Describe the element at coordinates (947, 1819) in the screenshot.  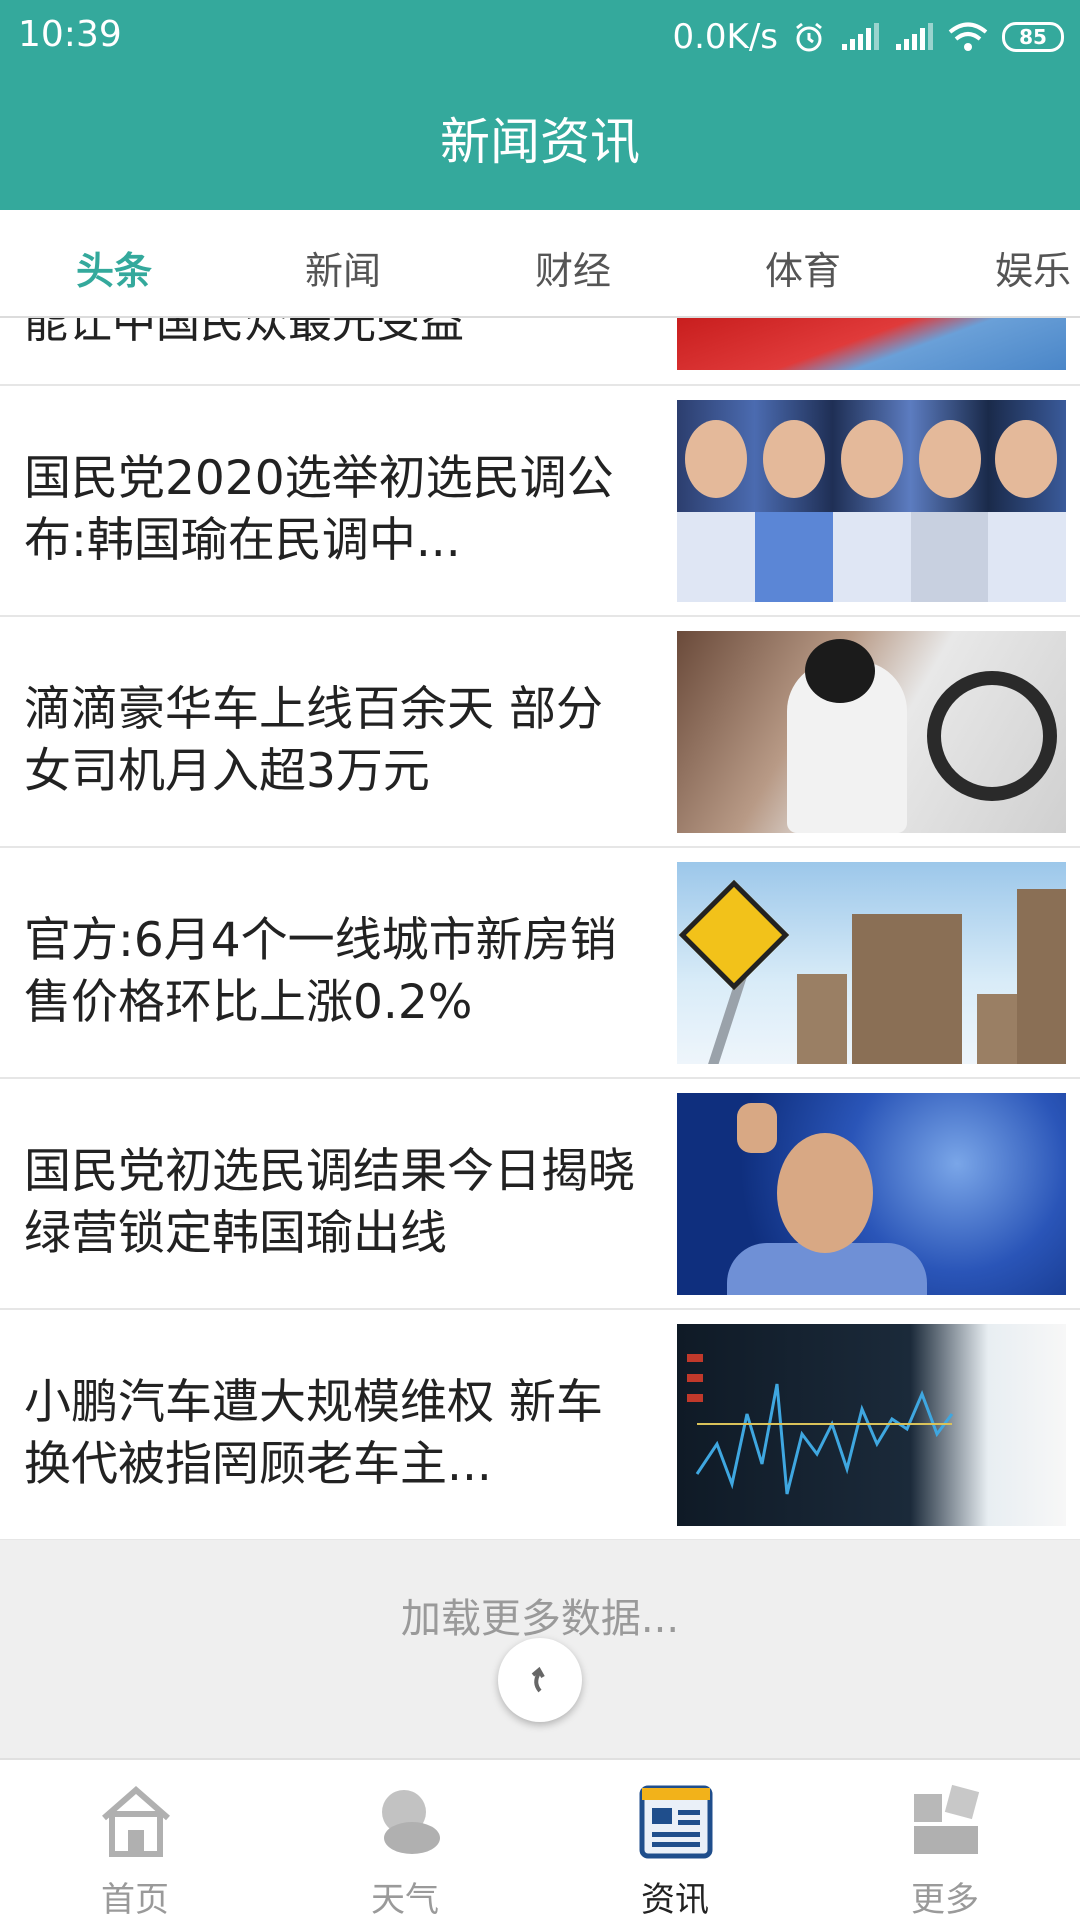
I see `more-icon` at that location.